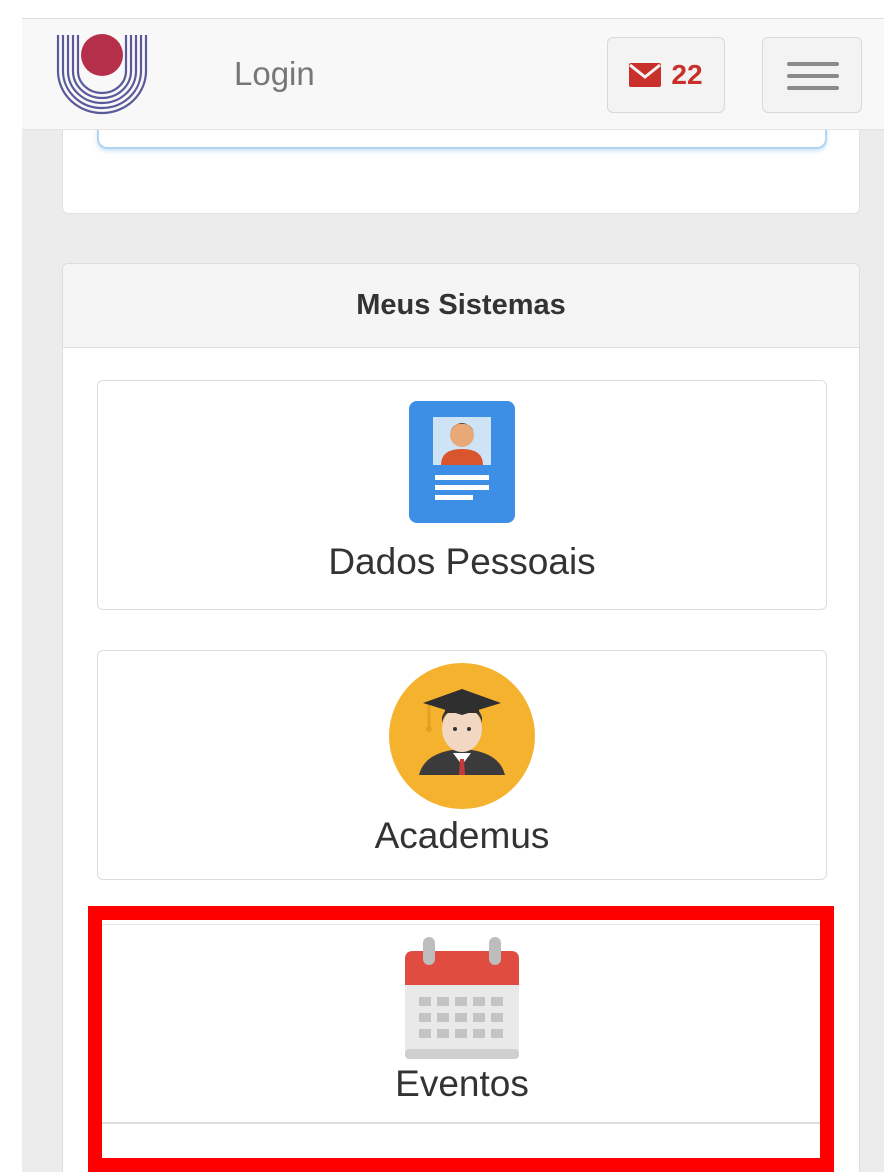 This screenshot has height=1172, width=884. I want to click on messages-button: 22, so click(666, 75).